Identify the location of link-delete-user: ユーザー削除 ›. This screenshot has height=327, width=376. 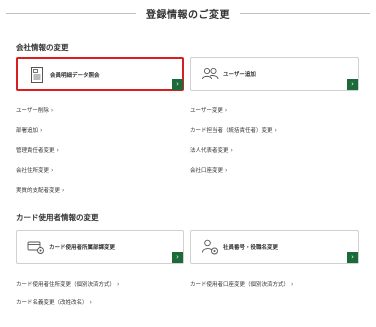
(34, 110).